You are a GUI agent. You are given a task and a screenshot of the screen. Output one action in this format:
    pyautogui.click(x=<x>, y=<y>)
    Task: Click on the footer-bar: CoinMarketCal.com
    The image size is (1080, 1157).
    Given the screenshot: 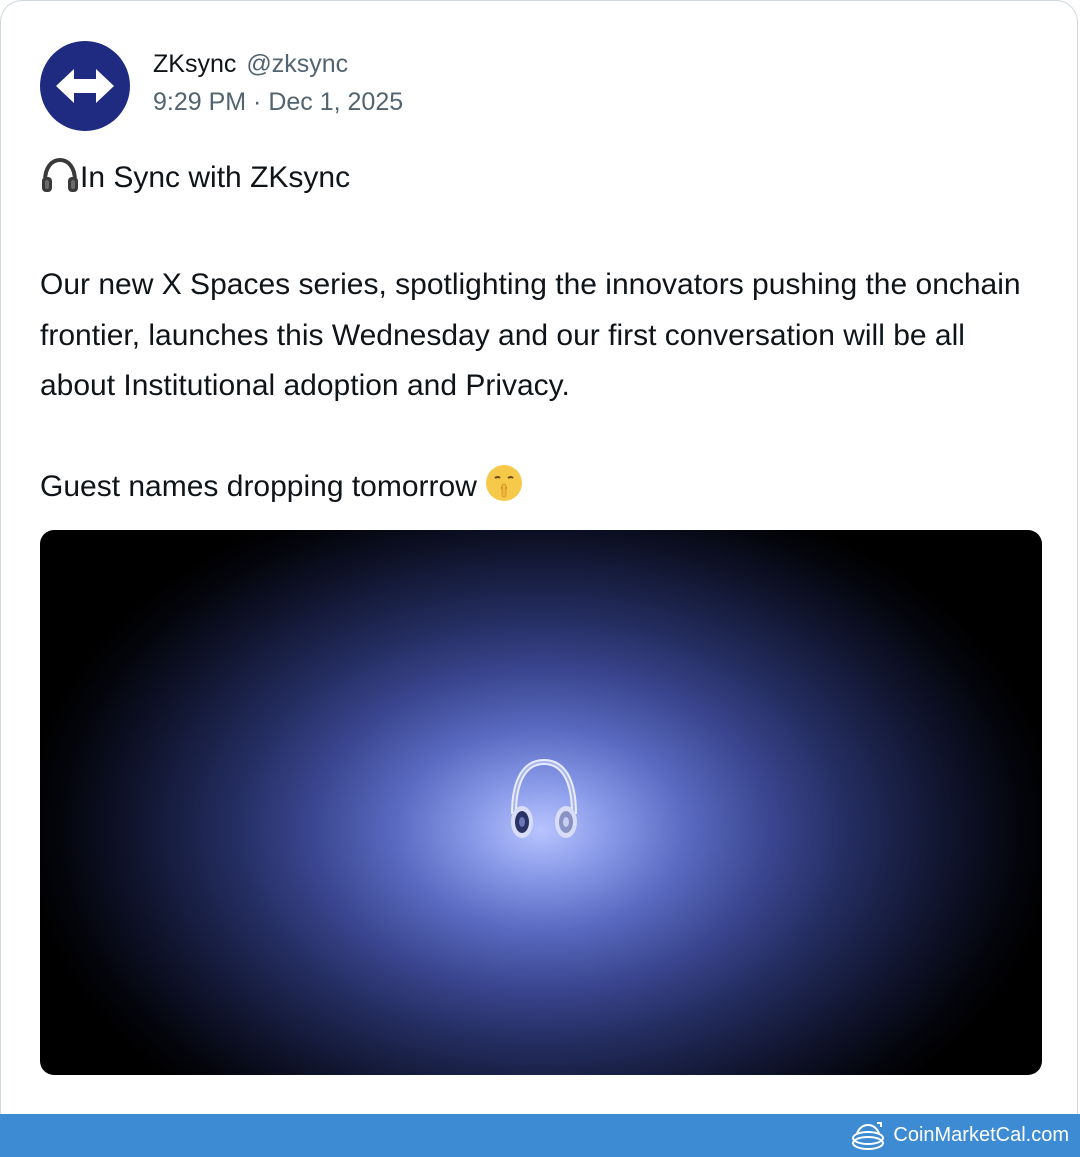 What is the action you would take?
    pyautogui.click(x=540, y=1135)
    